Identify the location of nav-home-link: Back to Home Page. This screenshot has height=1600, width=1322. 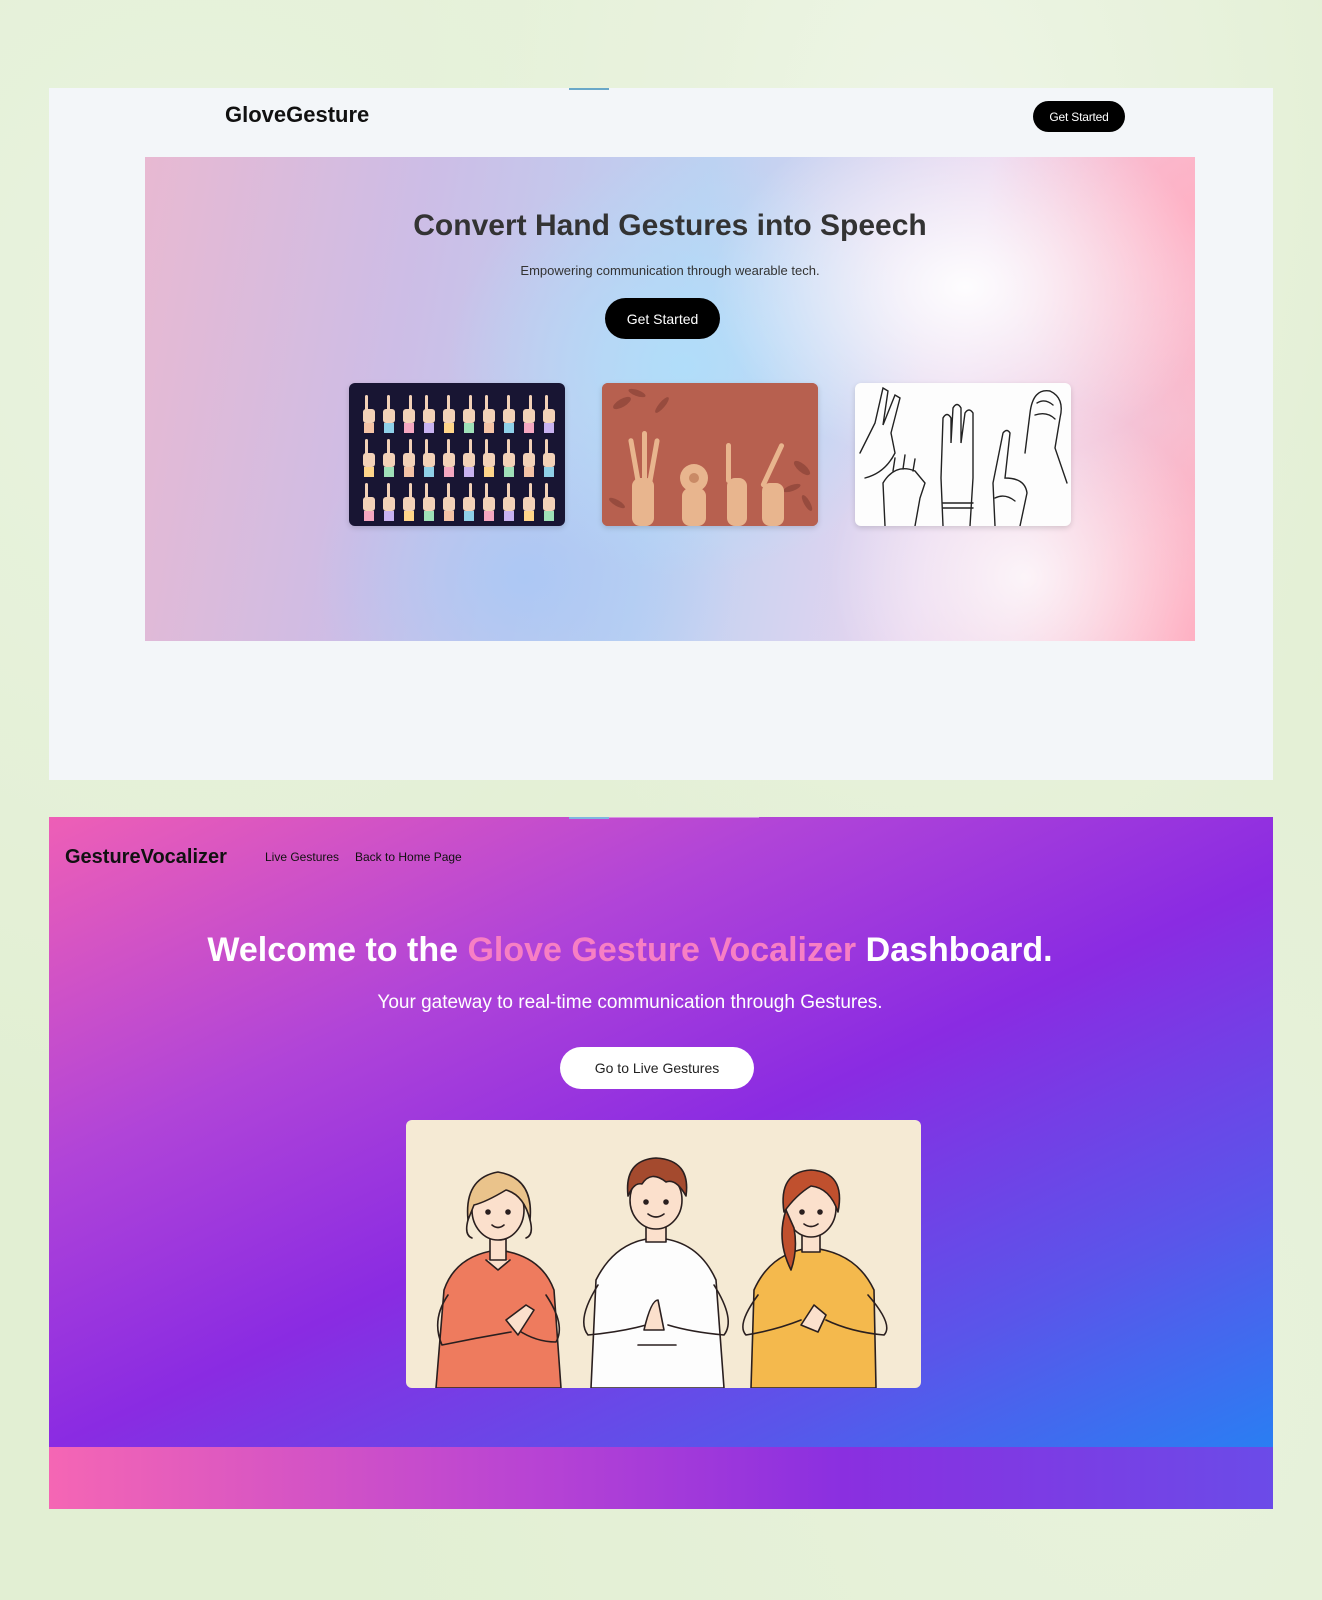
(408, 857).